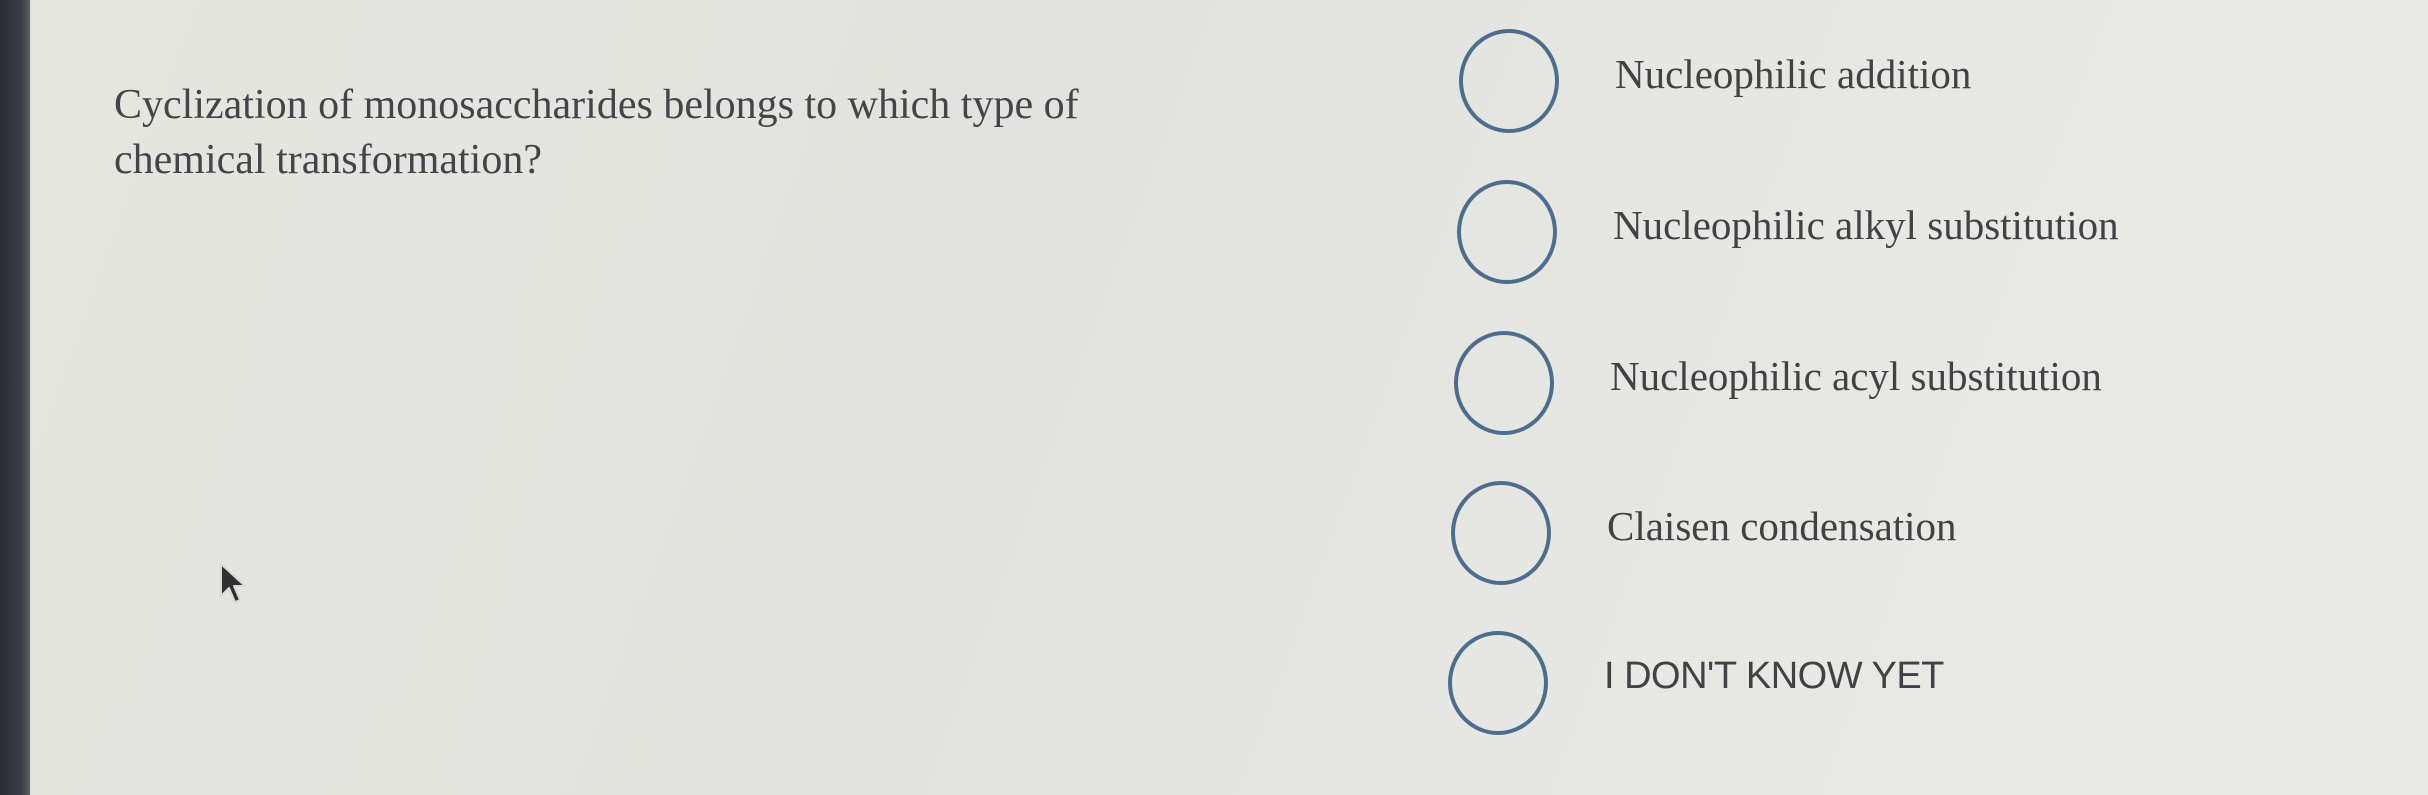  I want to click on option-nucleophilic-acyl-substitution: Nucleophilic acyl substitution, so click(1904, 386).